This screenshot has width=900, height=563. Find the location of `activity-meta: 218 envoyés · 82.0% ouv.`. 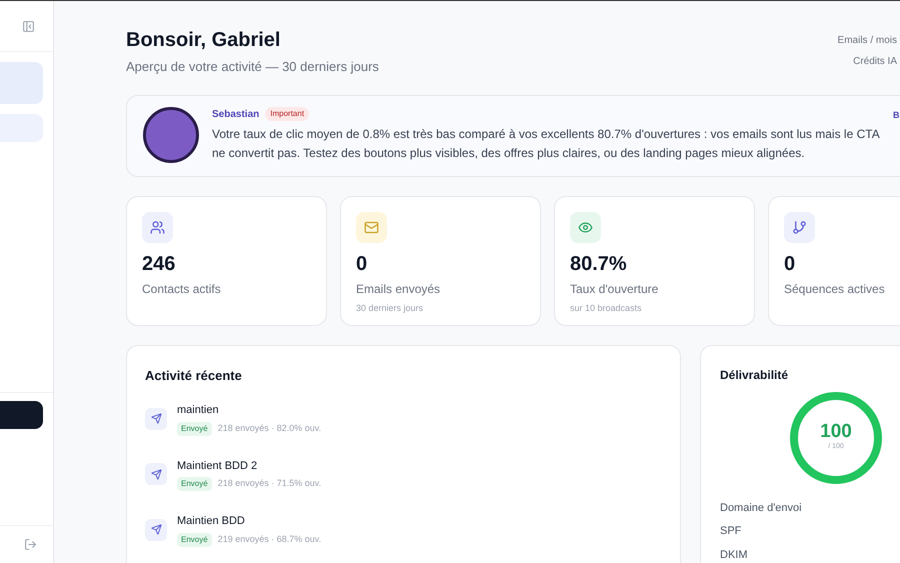

activity-meta: 218 envoyés · 82.0% ouv. is located at coordinates (270, 428).